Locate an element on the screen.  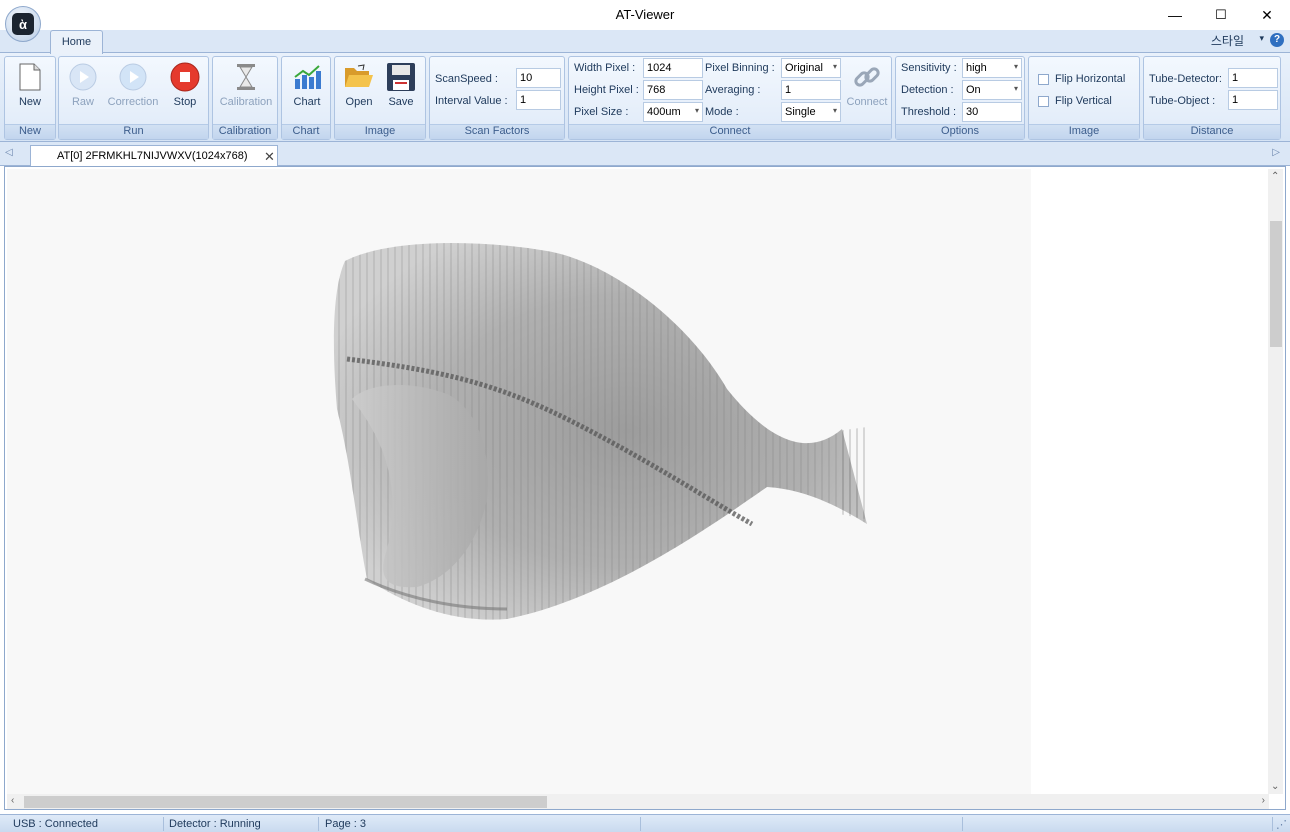
connect-button: Connect is located at coordinates (867, 87).